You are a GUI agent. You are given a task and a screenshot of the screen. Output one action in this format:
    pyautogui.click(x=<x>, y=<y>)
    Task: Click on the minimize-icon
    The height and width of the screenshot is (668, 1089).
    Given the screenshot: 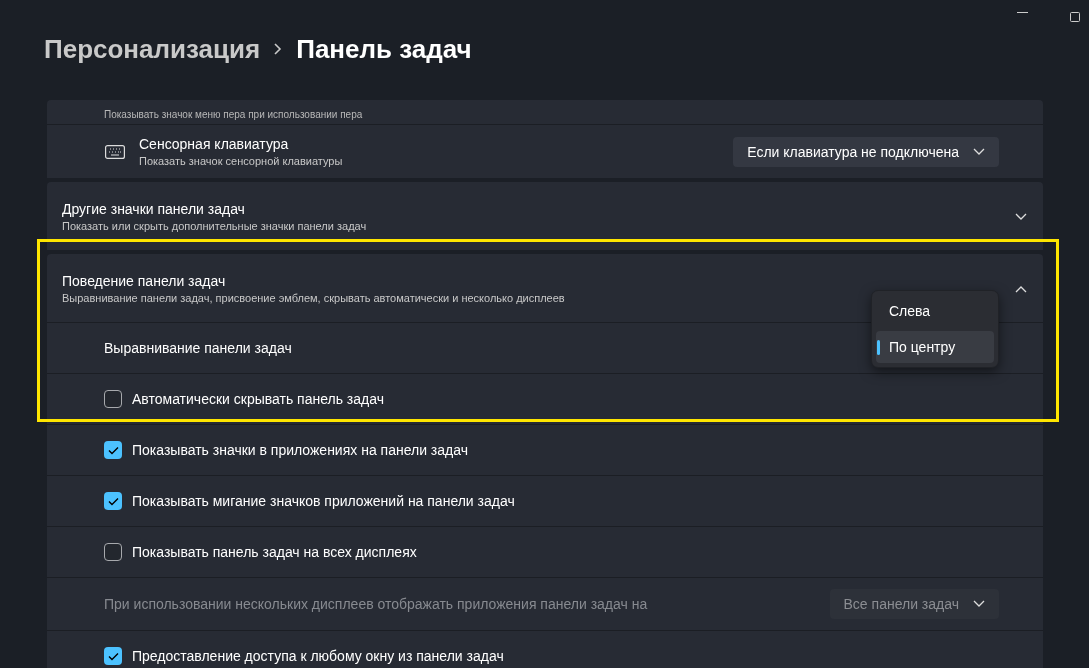 What is the action you would take?
    pyautogui.click(x=1022, y=13)
    